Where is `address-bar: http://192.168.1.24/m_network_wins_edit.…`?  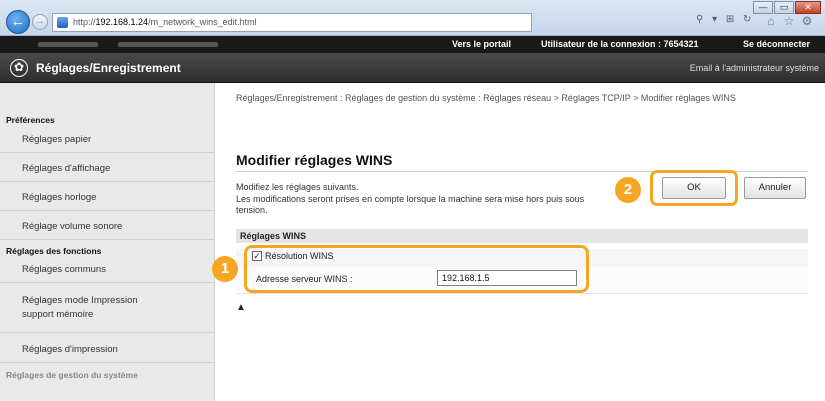 address-bar: http://192.168.1.24/m_network_wins_edit.… is located at coordinates (292, 22).